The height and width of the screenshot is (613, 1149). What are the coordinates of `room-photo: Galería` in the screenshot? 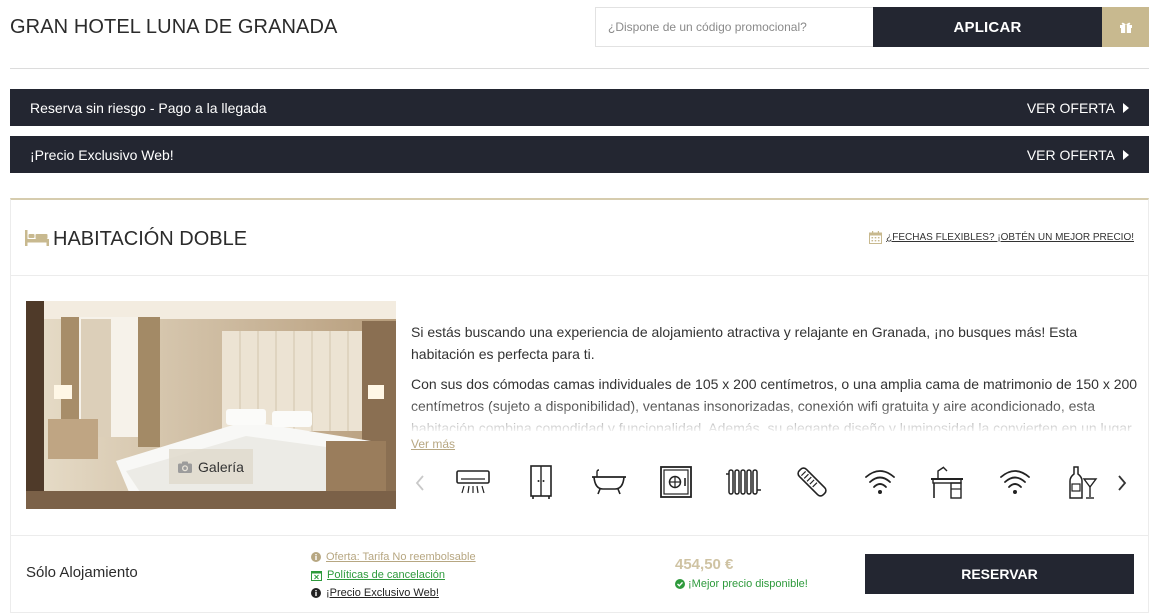 It's located at (211, 405).